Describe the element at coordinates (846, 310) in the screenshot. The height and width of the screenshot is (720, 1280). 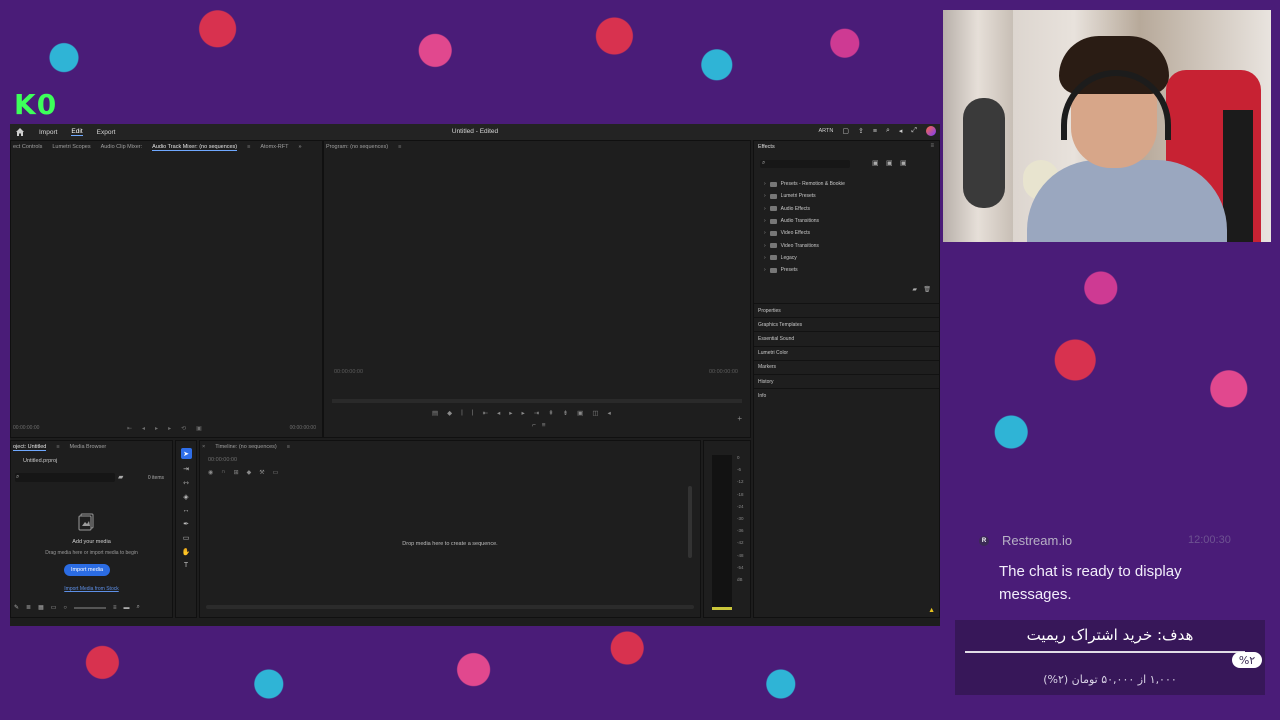
I see `panel-properties: Properties` at that location.